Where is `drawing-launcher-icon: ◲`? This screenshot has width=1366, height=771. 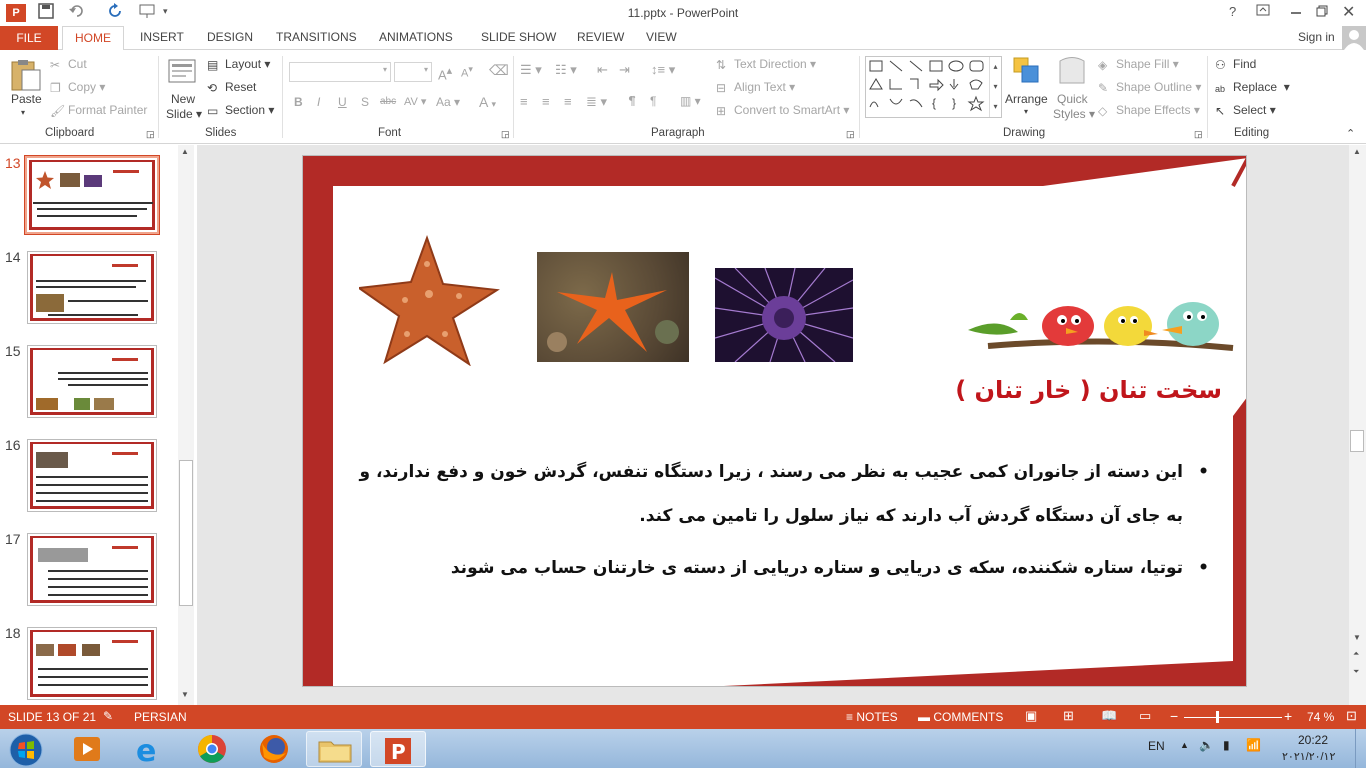
drawing-launcher-icon: ◲ is located at coordinates (1198, 134).